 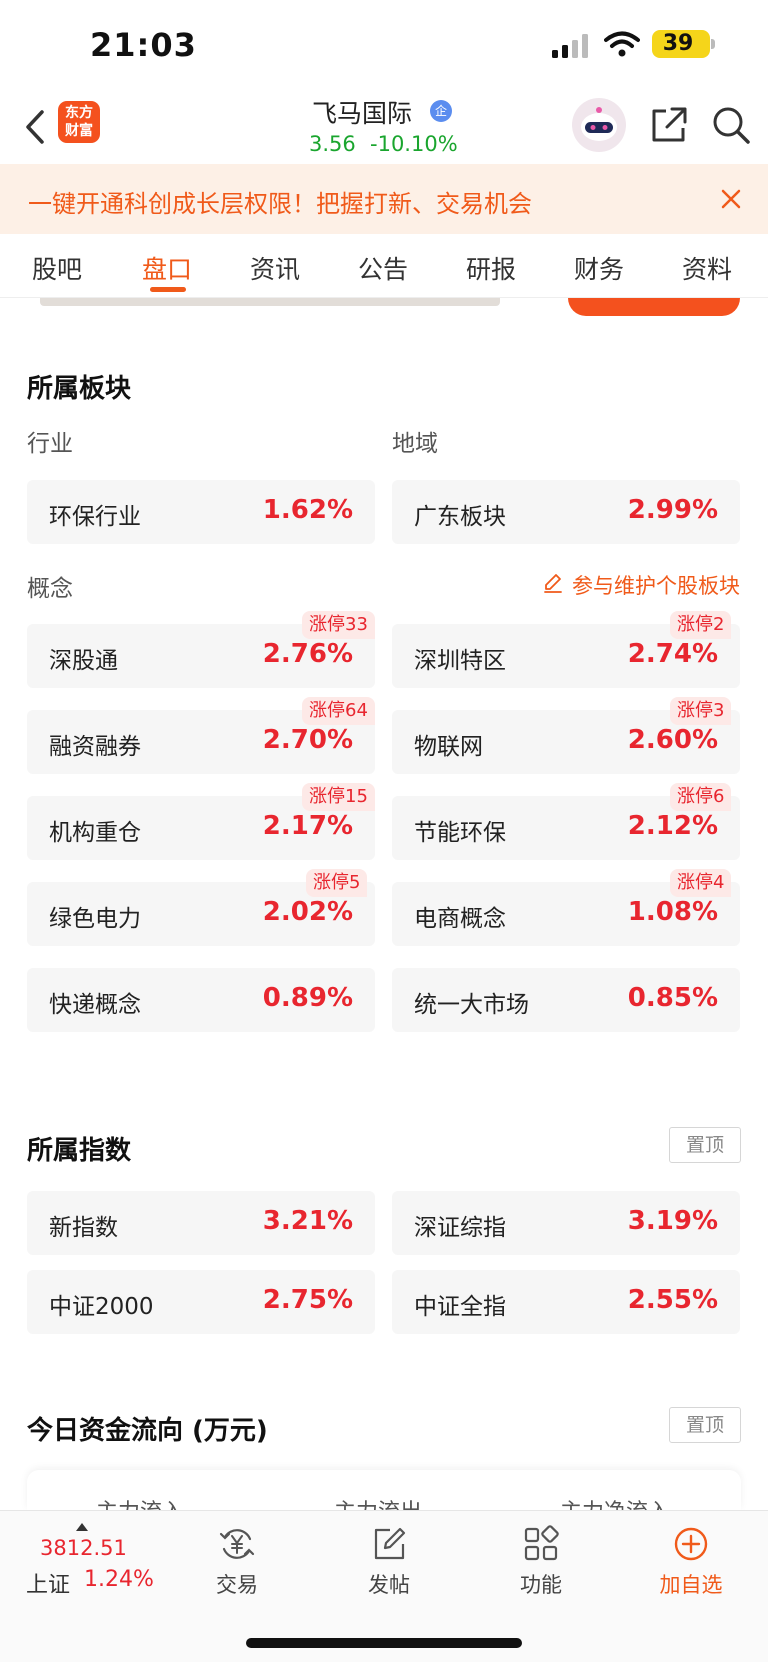 What do you see at coordinates (237, 1585) in the screenshot?
I see `nav-label: 交易` at bounding box center [237, 1585].